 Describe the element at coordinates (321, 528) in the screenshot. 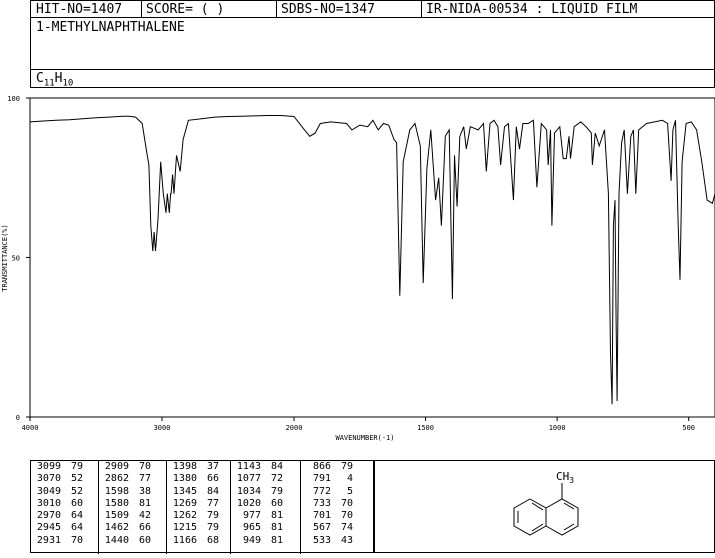

I see `peak-wavenumber: 567` at that location.